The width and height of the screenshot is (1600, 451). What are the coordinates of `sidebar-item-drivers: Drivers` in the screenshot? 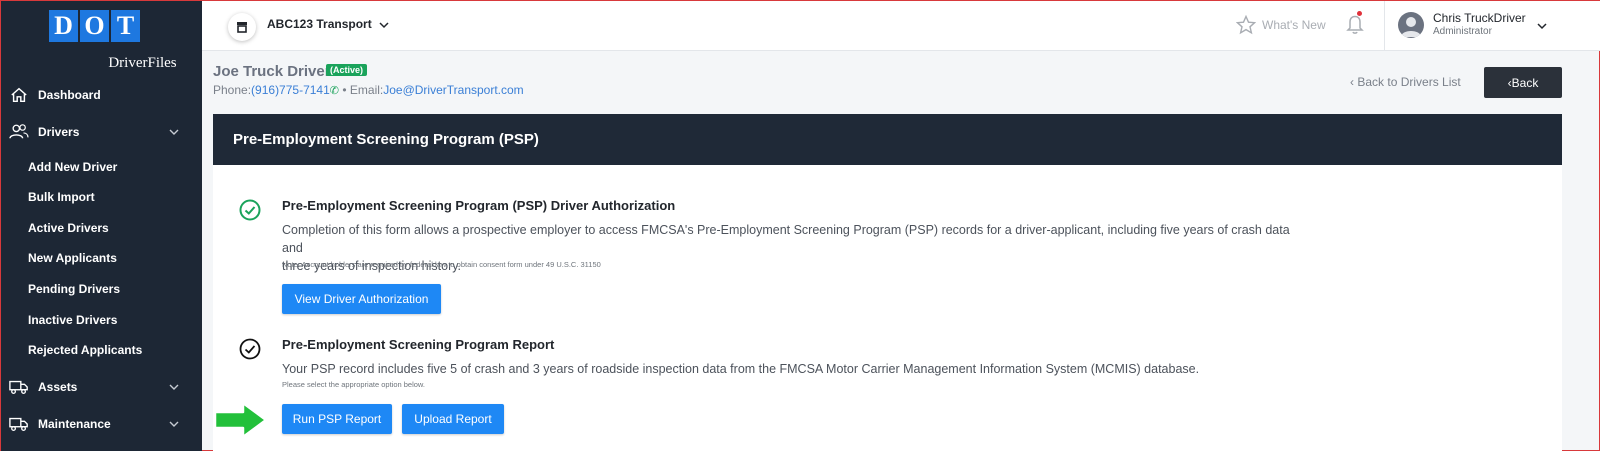 It's located at (101, 132).